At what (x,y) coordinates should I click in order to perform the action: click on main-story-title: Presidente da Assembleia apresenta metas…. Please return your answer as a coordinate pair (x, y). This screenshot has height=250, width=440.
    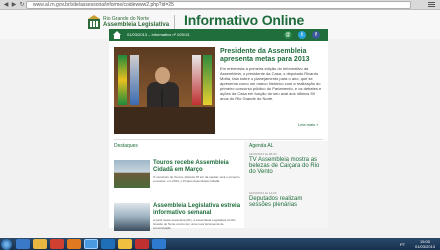
    Looking at the image, I should click on (272, 56).